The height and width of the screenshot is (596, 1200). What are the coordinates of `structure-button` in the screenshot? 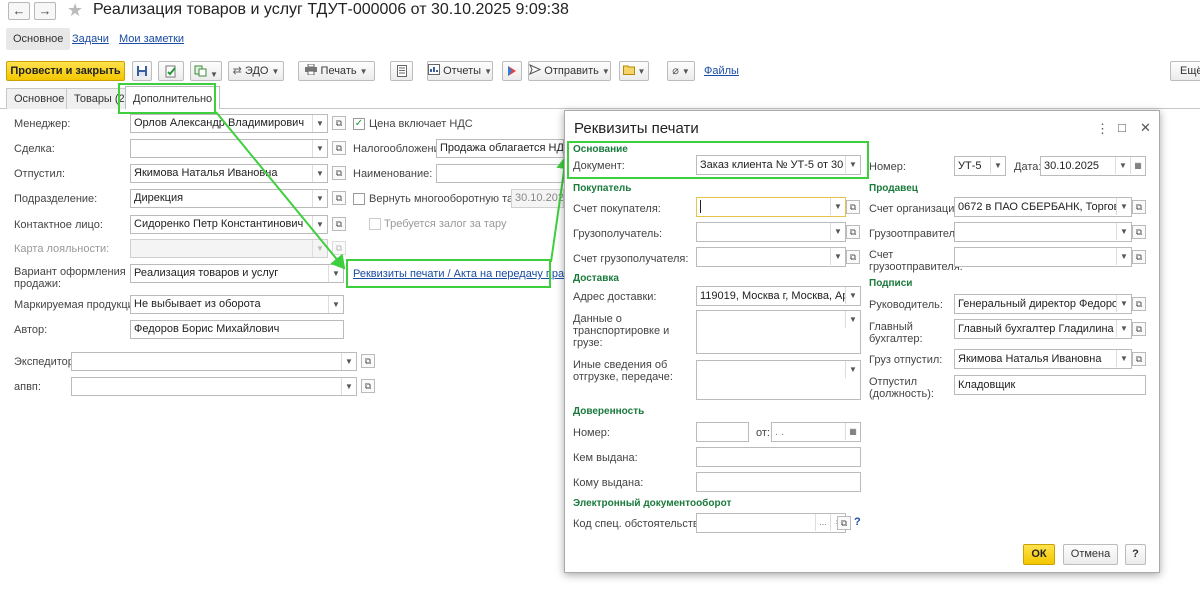 It's located at (512, 71).